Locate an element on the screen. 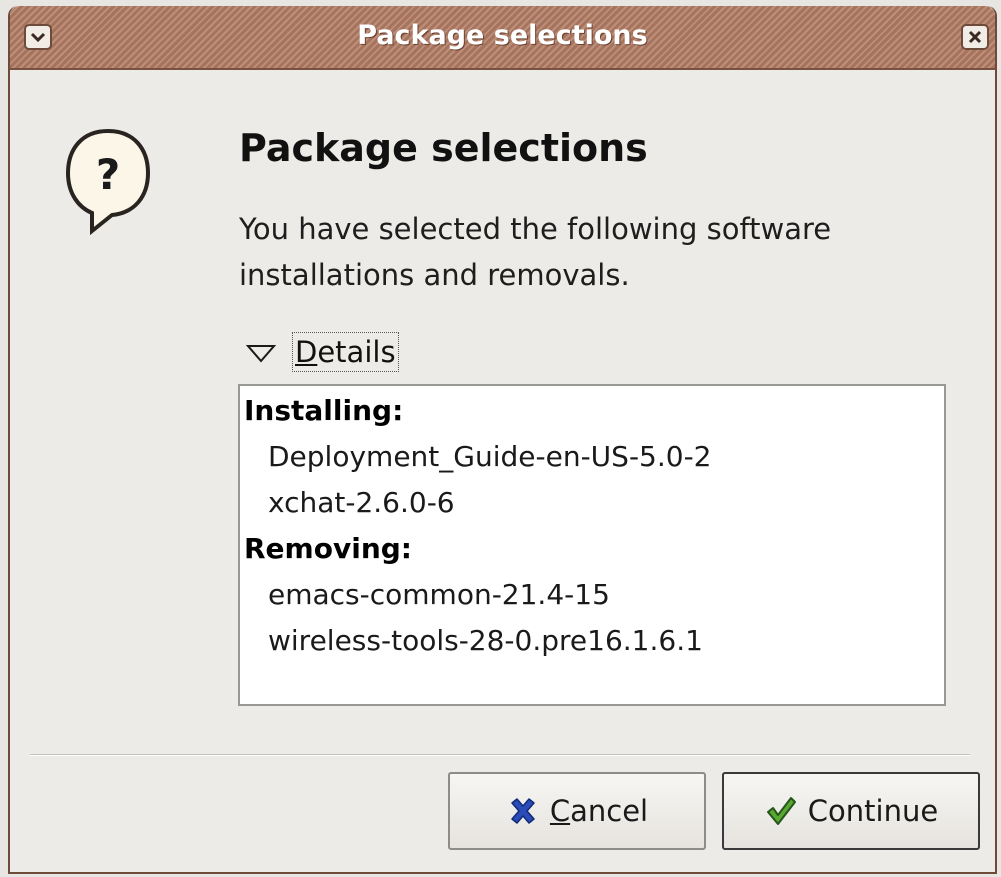 This screenshot has height=877, width=1001. continue-button: Continue is located at coordinates (851, 811).